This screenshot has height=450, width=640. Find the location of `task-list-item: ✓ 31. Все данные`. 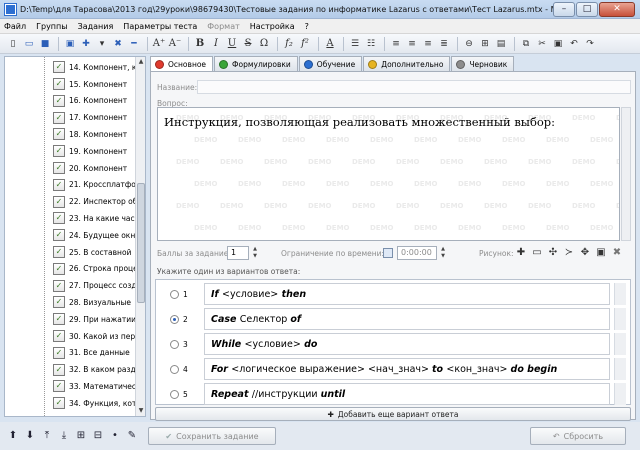

task-list-item: ✓ 31. Все данные is located at coordinates (71, 353).